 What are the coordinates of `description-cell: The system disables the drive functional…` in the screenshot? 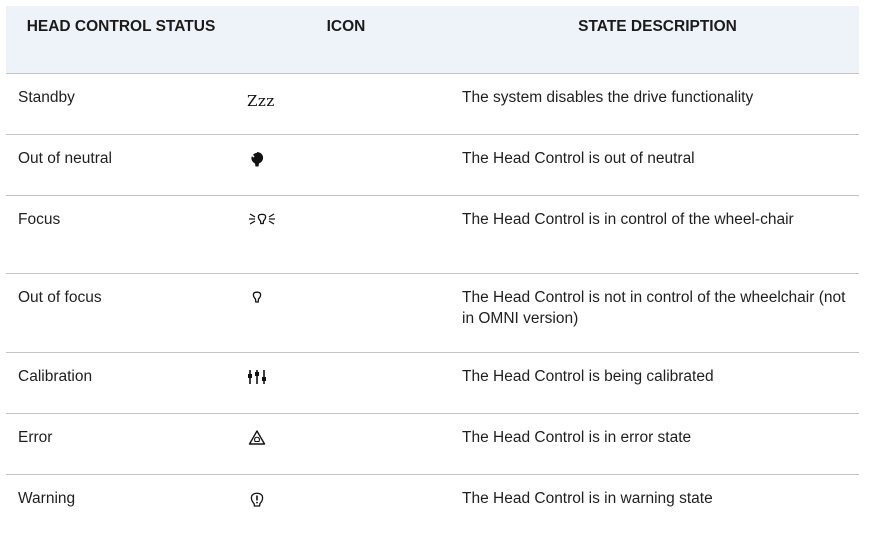 It's located at (657, 104).